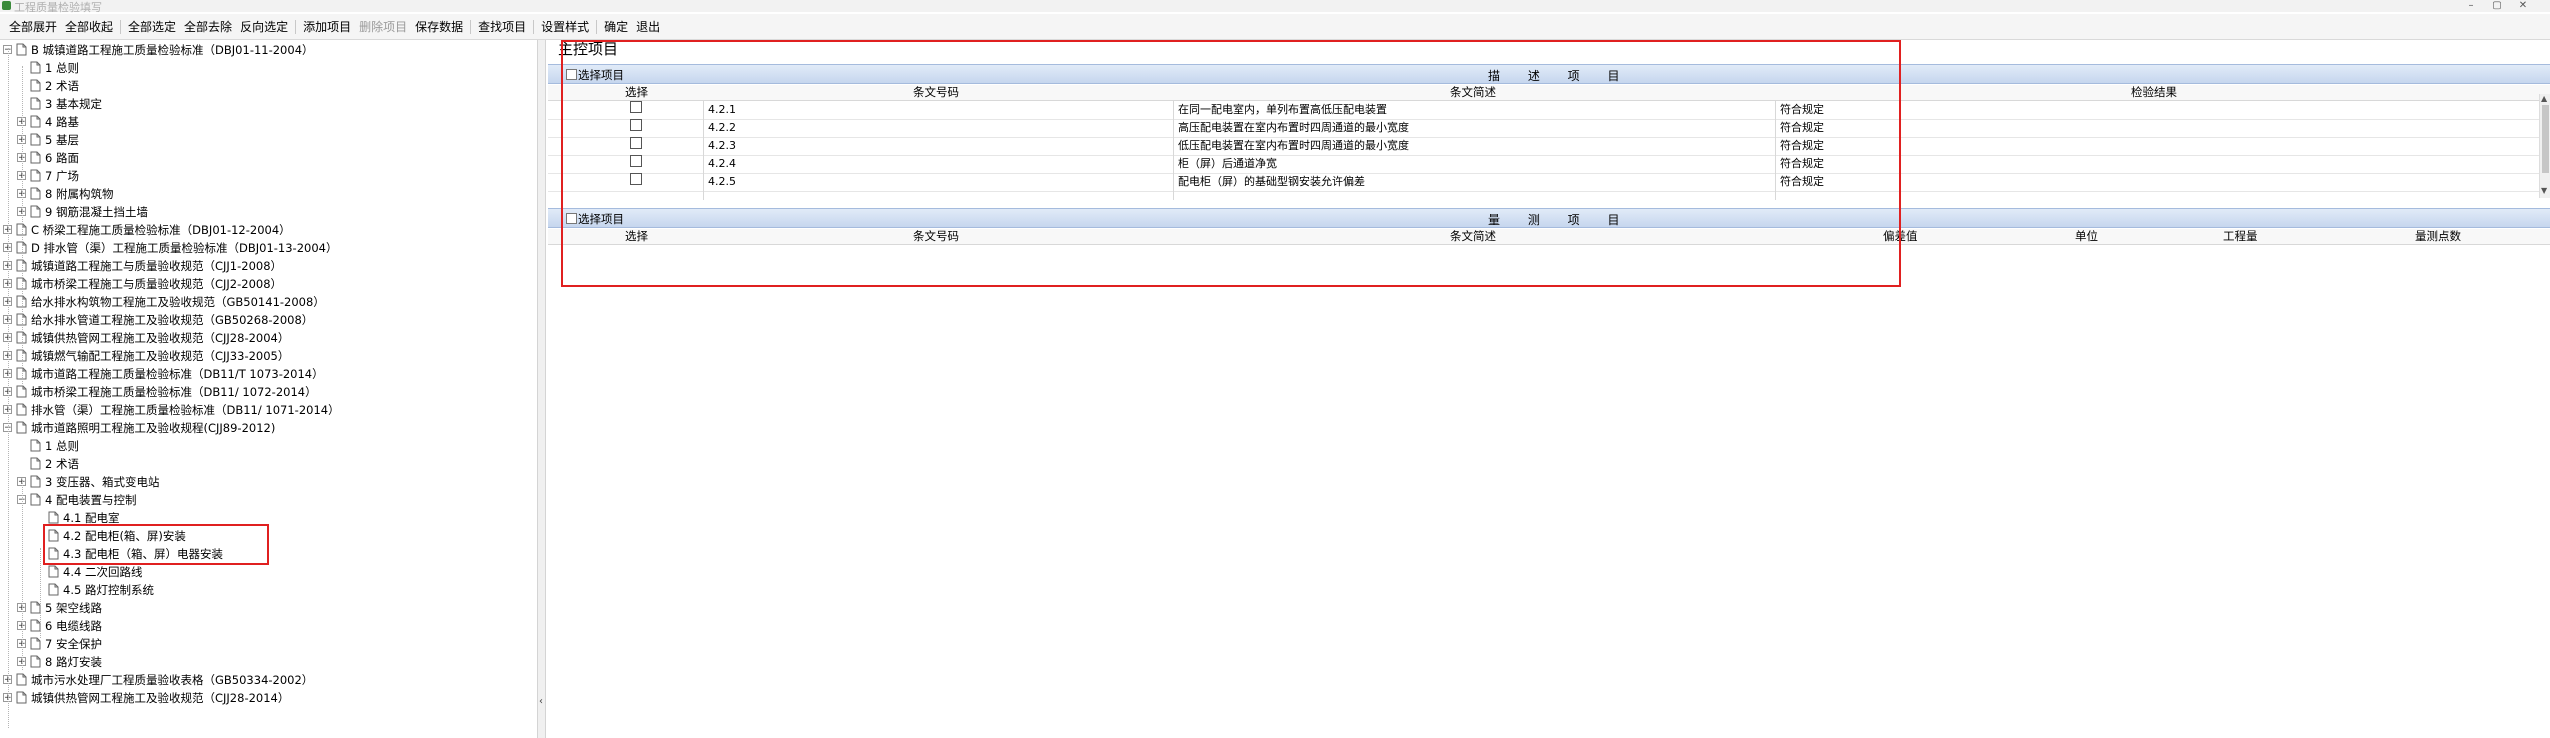 The height and width of the screenshot is (738, 2550). What do you see at coordinates (541, 701) in the screenshot?
I see `collapse-arrow-icon: ‹` at bounding box center [541, 701].